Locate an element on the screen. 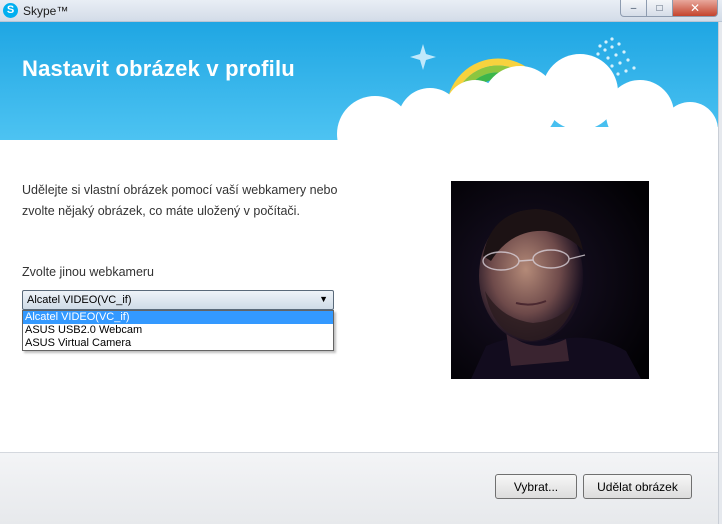 The image size is (722, 524). window-controls: – □ ✕ is located at coordinates (669, 8).